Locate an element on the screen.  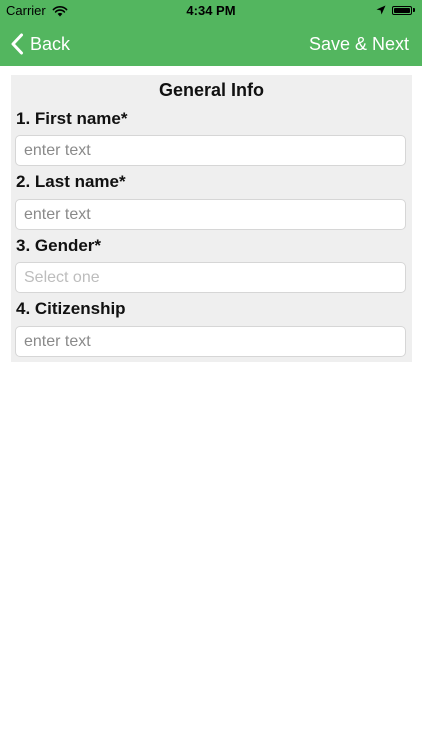
chevron-left-icon is located at coordinates (17, 44).